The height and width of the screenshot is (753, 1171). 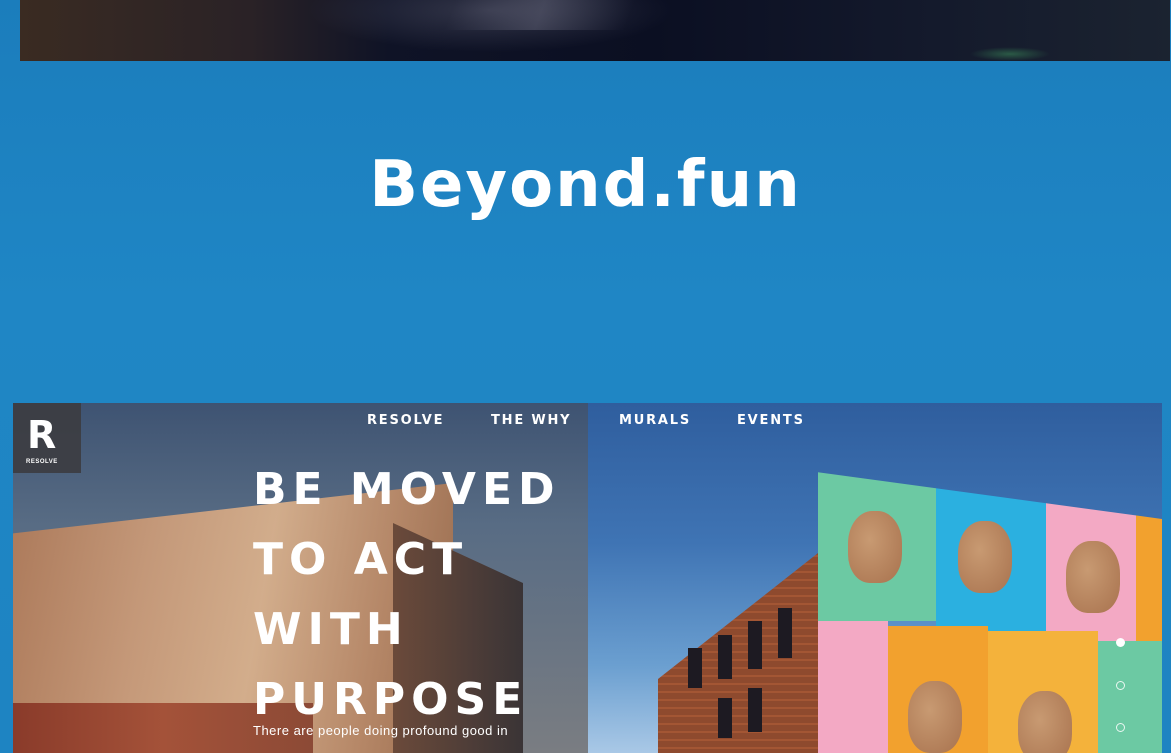 What do you see at coordinates (853, 687) in the screenshot?
I see `mural-tile-pink` at bounding box center [853, 687].